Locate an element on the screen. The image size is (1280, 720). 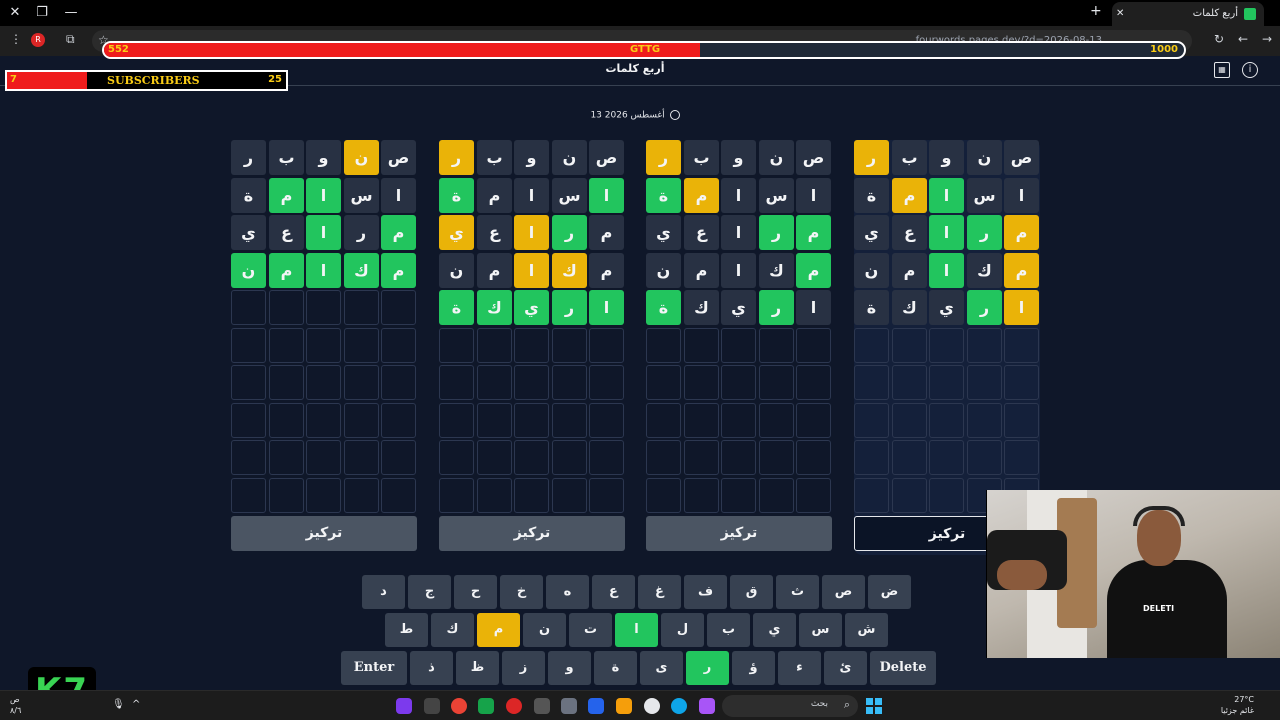
forward-icon: ← is located at coordinates (1243, 39).